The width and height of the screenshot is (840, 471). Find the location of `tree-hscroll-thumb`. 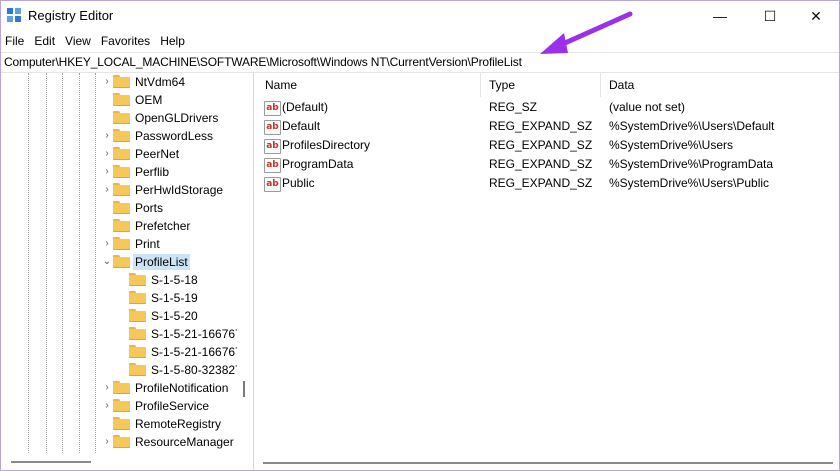

tree-hscroll-thumb is located at coordinates (51, 462).